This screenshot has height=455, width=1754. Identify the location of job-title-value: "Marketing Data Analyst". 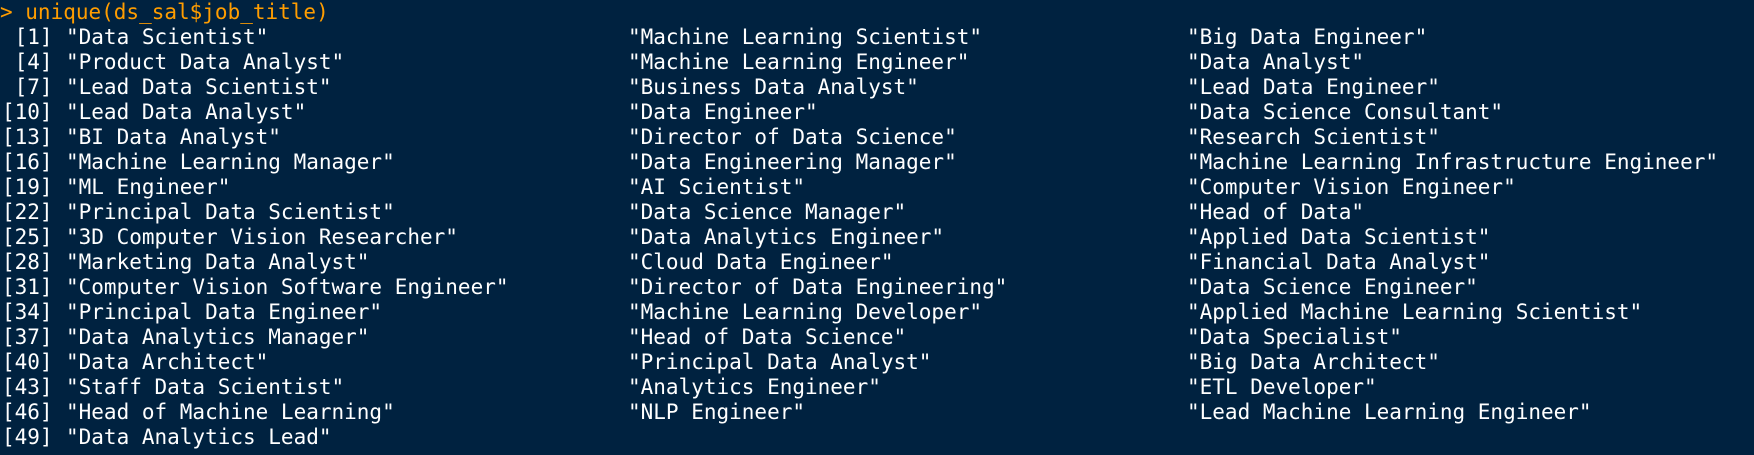
(218, 262).